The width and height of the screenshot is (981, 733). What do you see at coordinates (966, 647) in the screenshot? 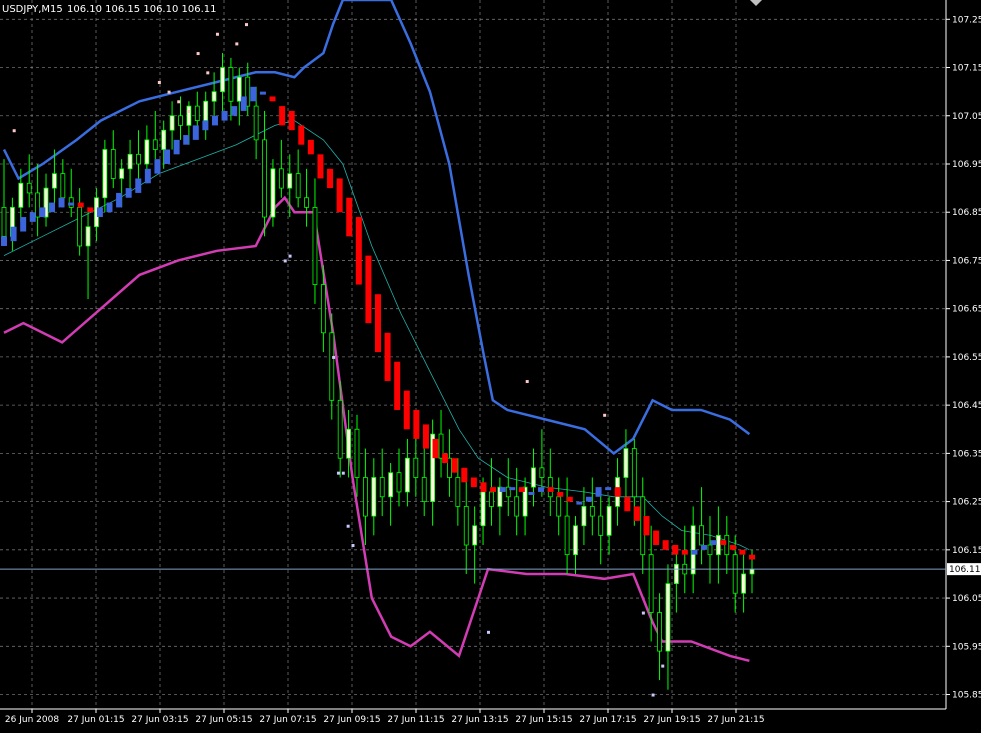
I see `y-tick-label: 105.95` at bounding box center [966, 647].